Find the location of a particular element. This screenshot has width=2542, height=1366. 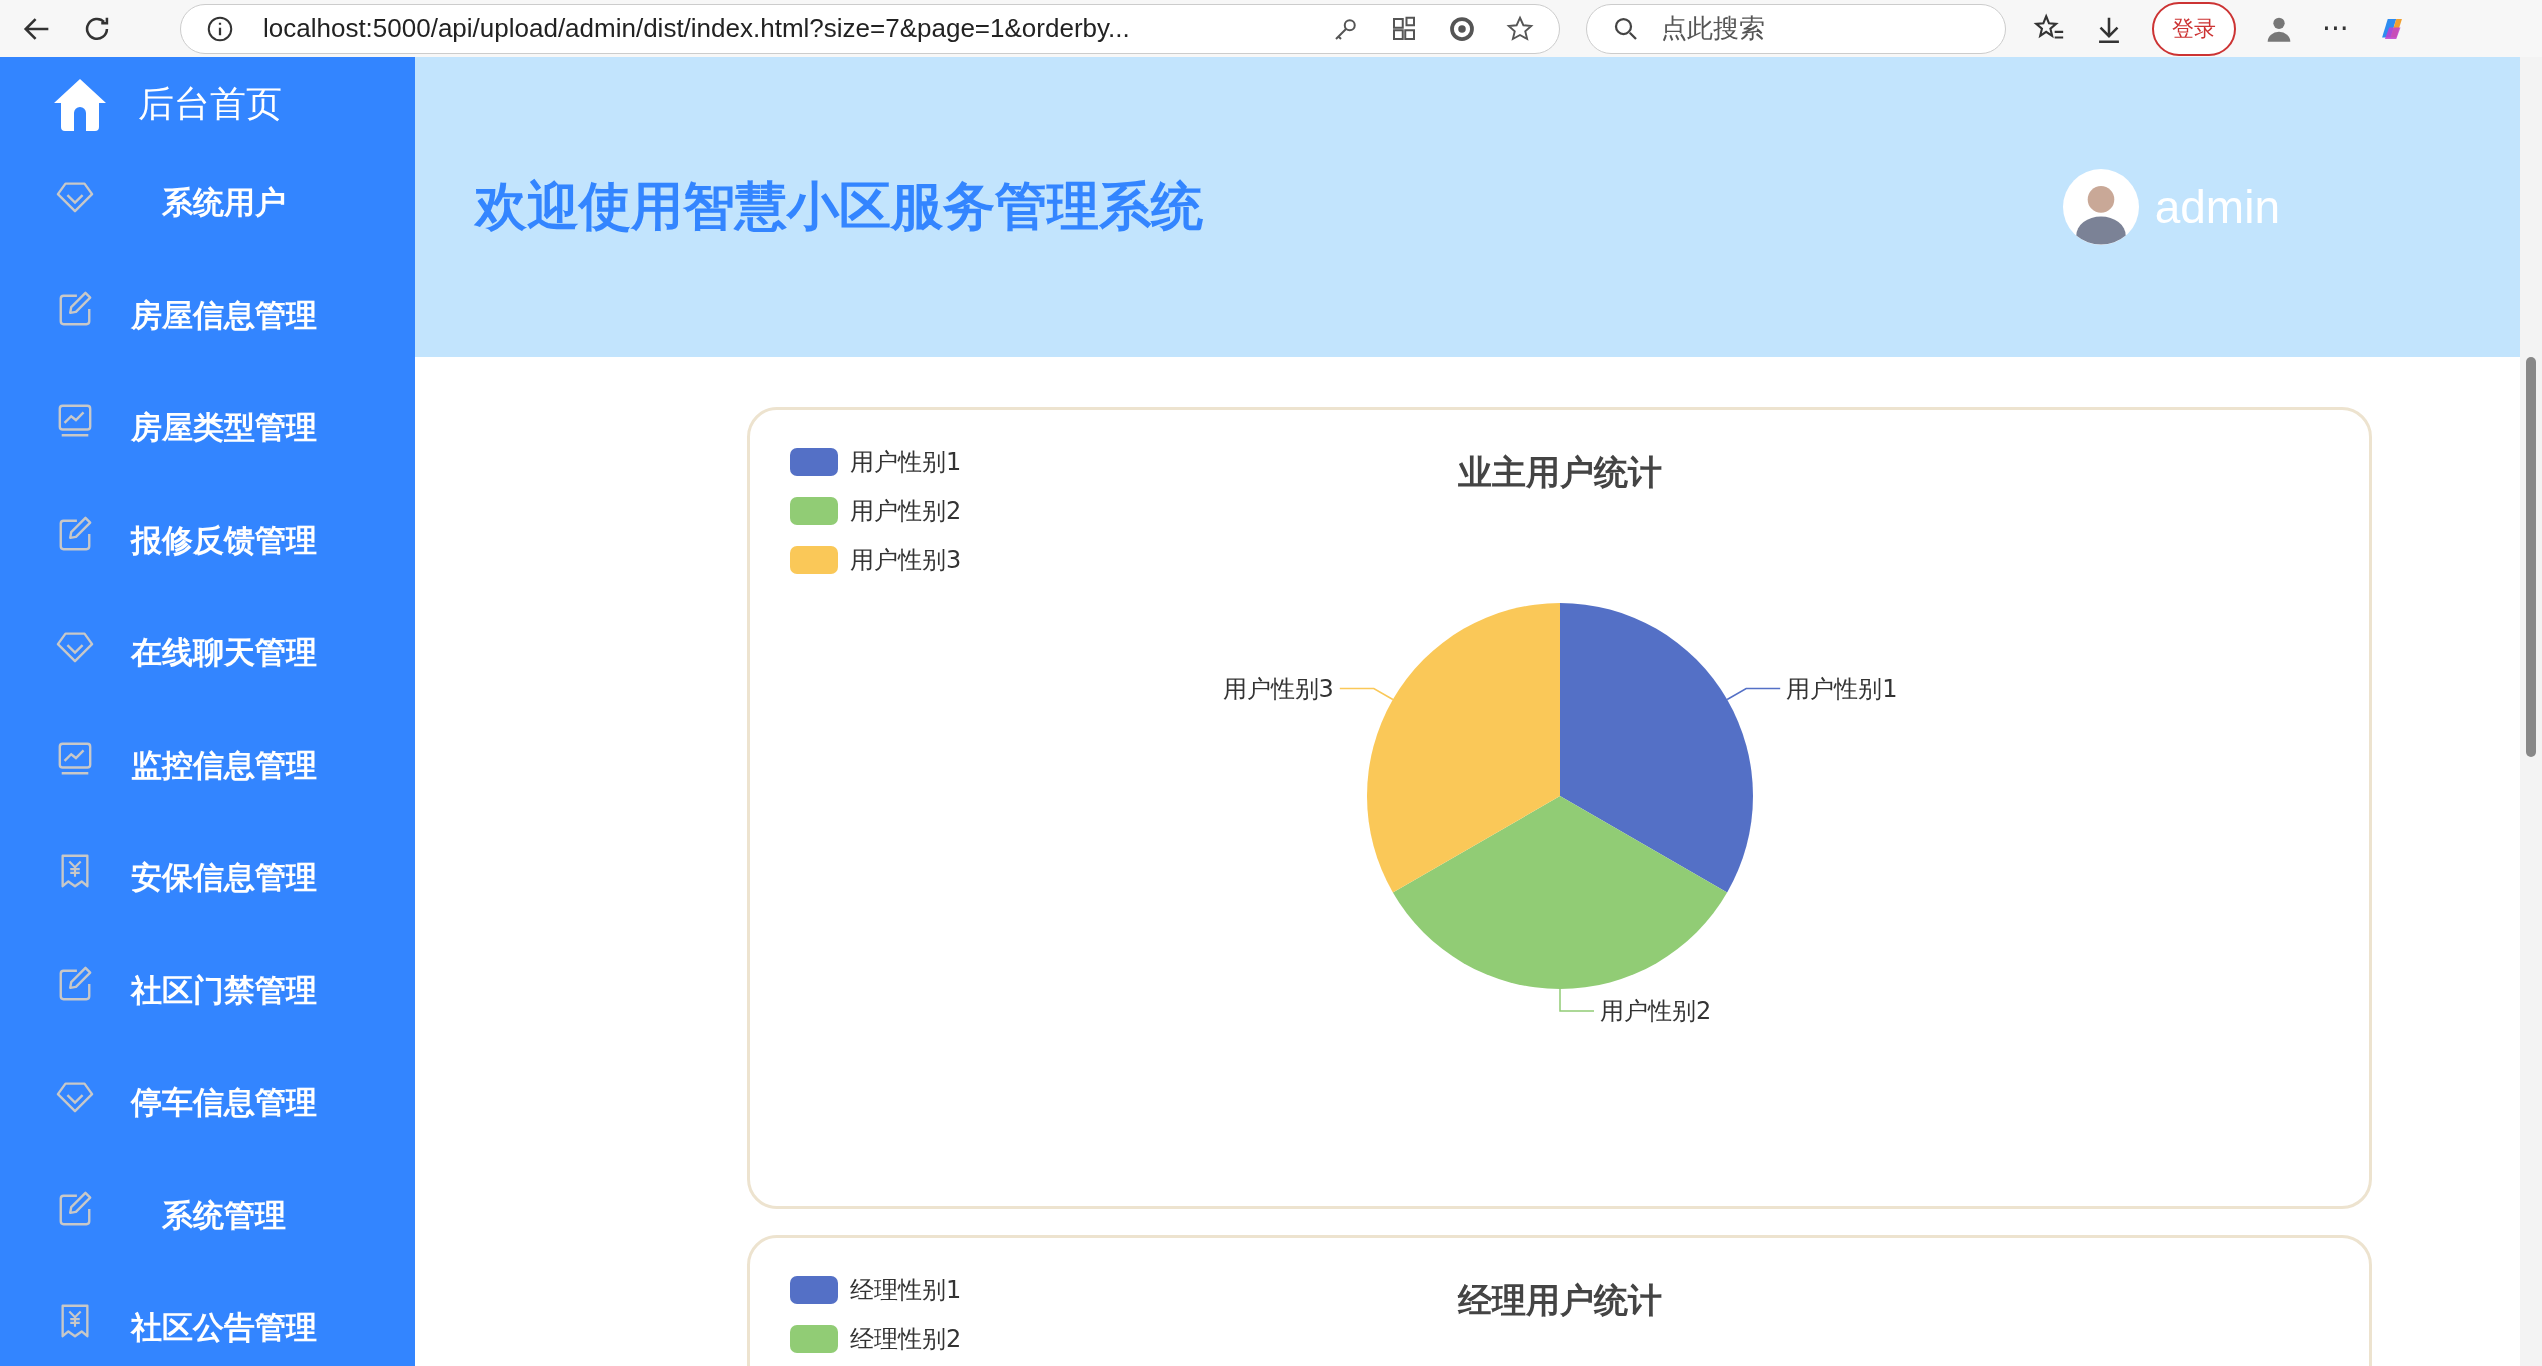

sidebar-menu-item: 社区门禁管理 is located at coordinates (207, 990).